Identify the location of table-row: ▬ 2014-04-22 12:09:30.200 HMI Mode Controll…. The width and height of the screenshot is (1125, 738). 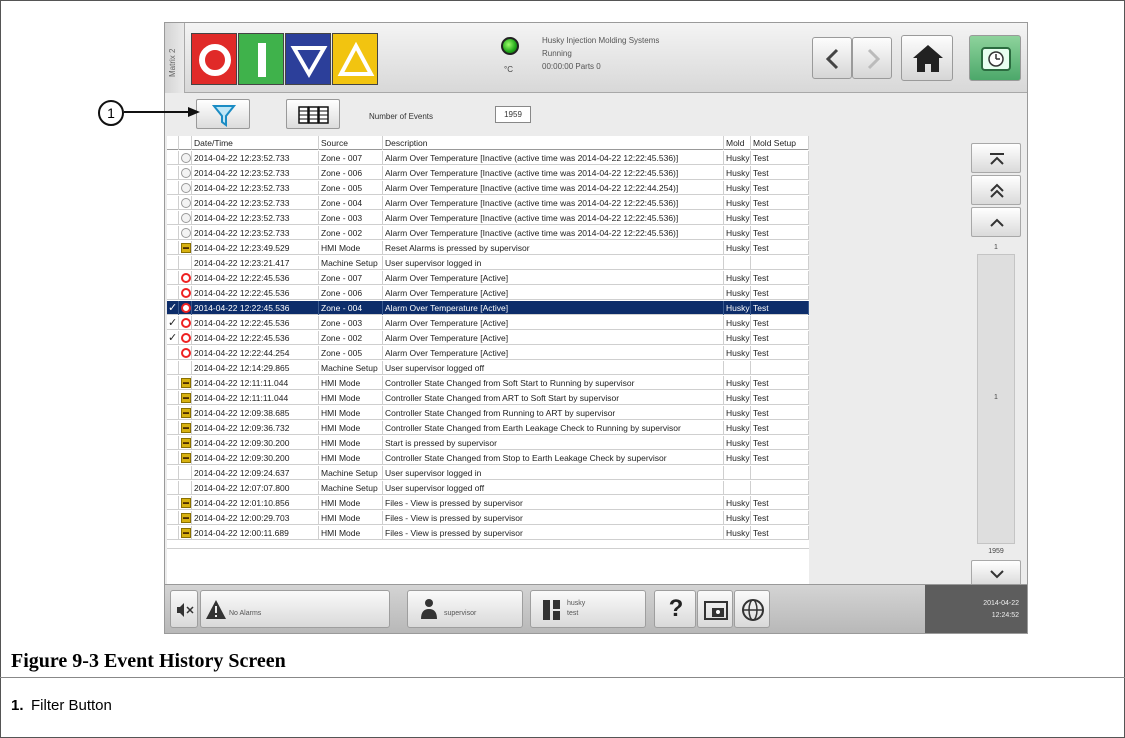
(488, 458).